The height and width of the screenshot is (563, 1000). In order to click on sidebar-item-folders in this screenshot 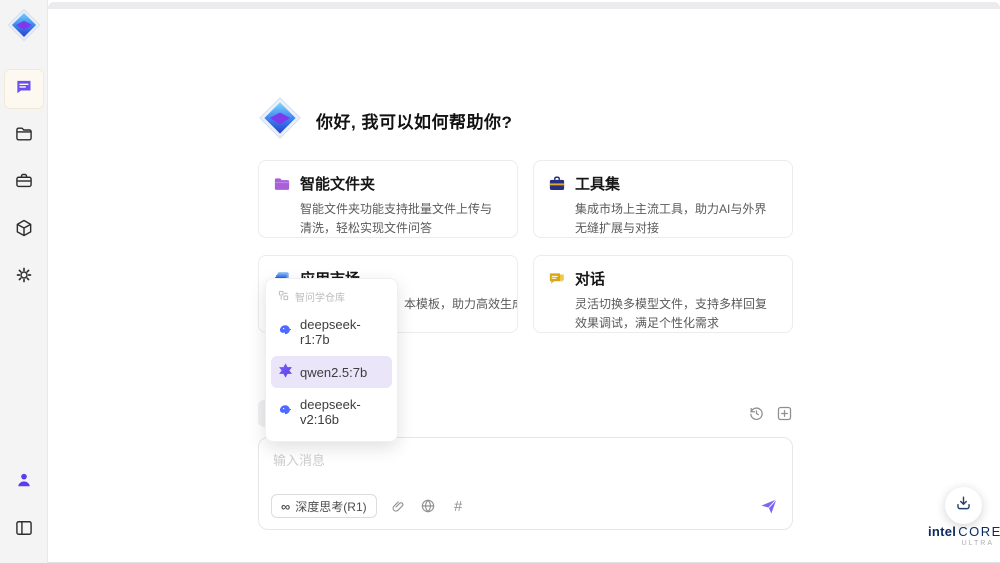, I will do `click(24, 136)`.